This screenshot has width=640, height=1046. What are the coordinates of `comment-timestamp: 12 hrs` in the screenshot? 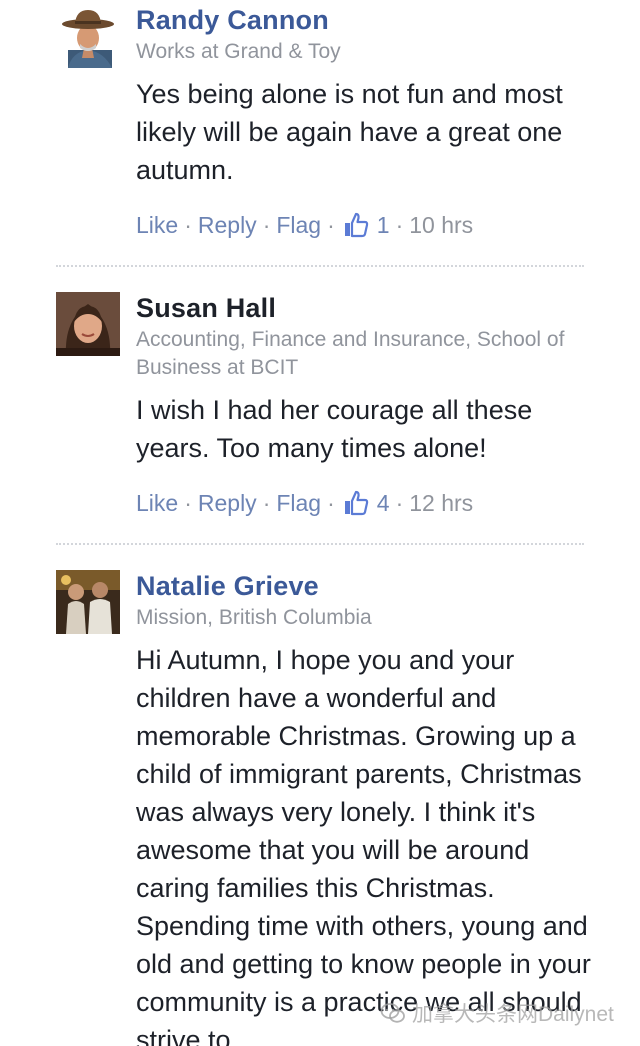 It's located at (441, 503).